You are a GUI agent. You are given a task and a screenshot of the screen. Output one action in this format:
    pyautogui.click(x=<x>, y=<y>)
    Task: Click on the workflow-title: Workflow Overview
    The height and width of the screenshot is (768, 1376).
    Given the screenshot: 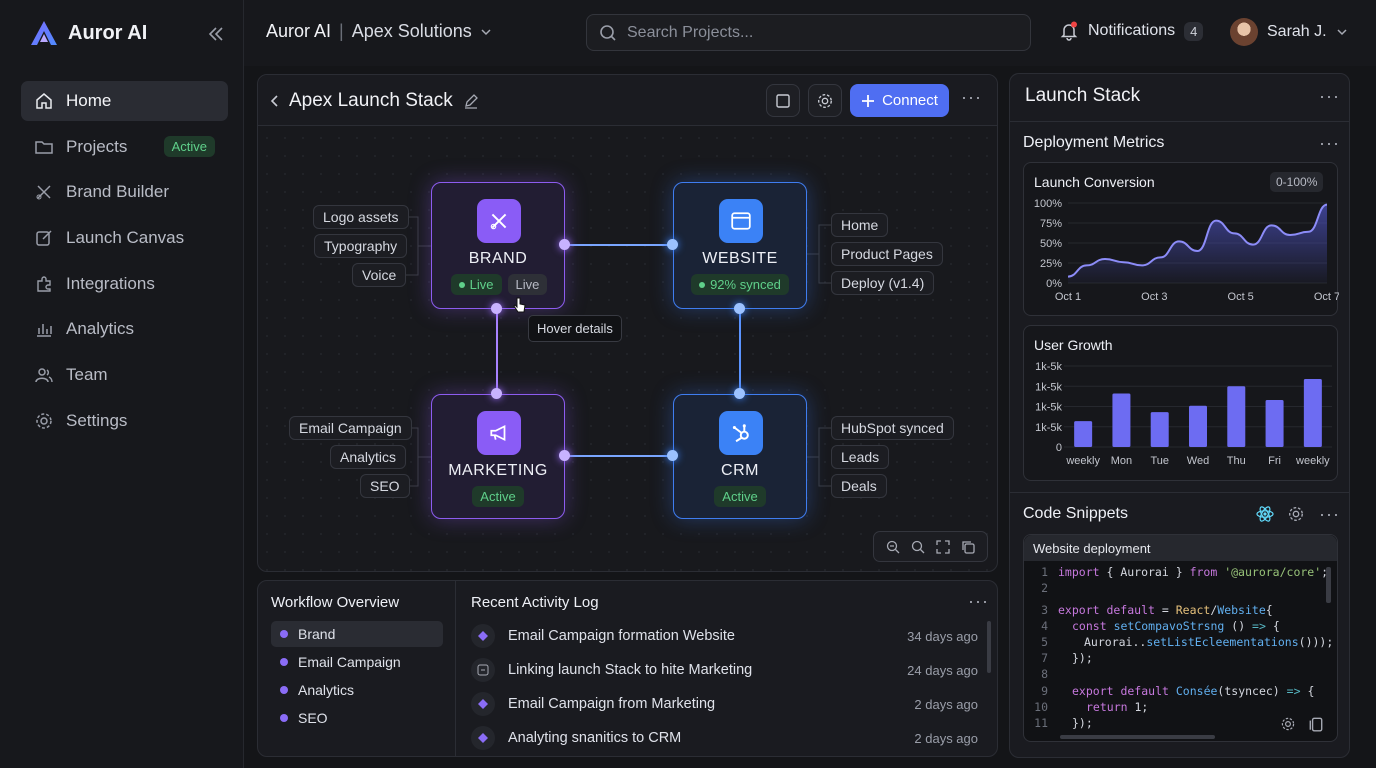 What is the action you would take?
    pyautogui.click(x=335, y=602)
    